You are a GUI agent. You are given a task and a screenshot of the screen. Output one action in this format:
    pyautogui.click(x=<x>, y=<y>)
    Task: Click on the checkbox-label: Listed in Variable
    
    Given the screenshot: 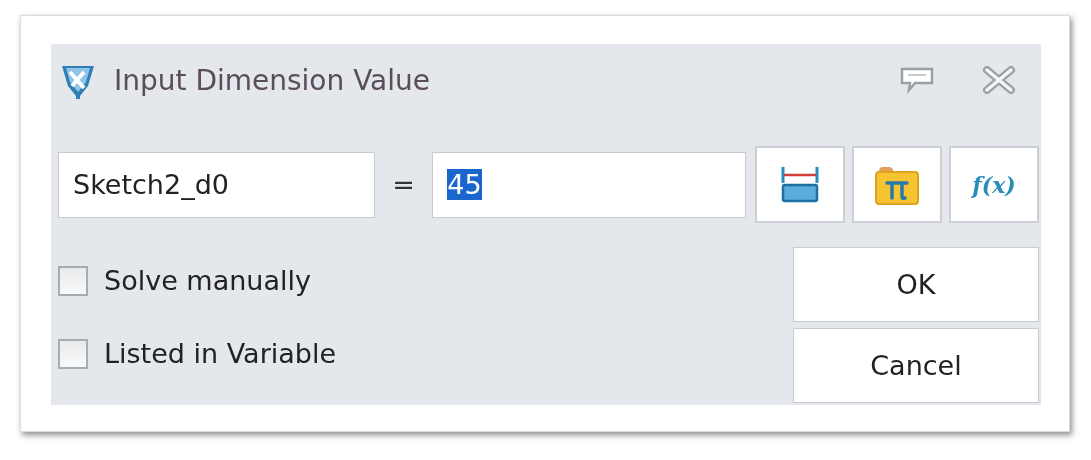 What is the action you would take?
    pyautogui.click(x=220, y=353)
    